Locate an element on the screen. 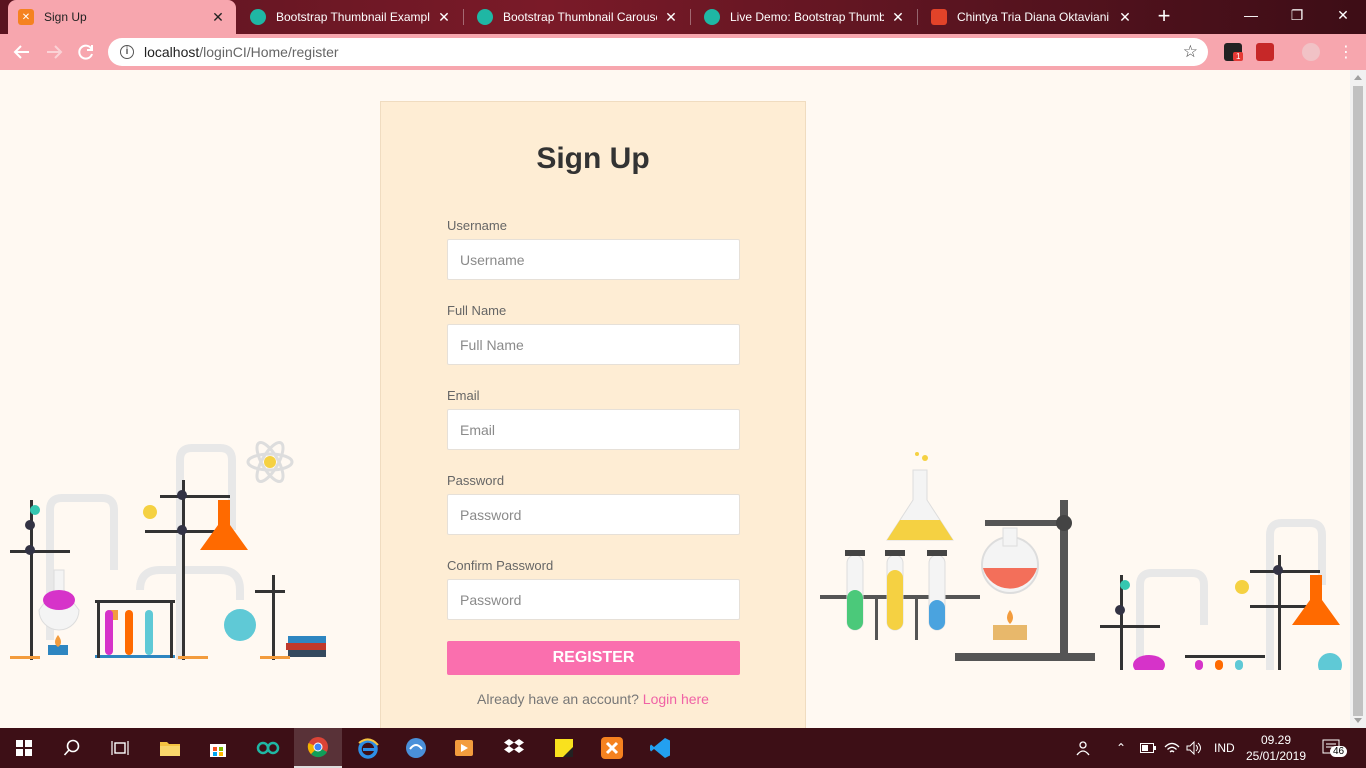  arduino-icon is located at coordinates (268, 748).